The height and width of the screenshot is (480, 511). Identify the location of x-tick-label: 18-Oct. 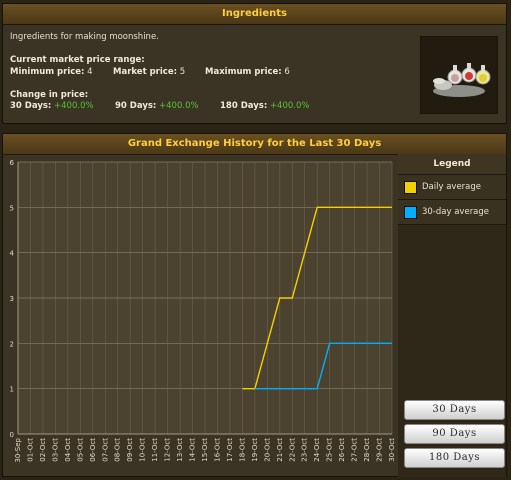
(242, 450).